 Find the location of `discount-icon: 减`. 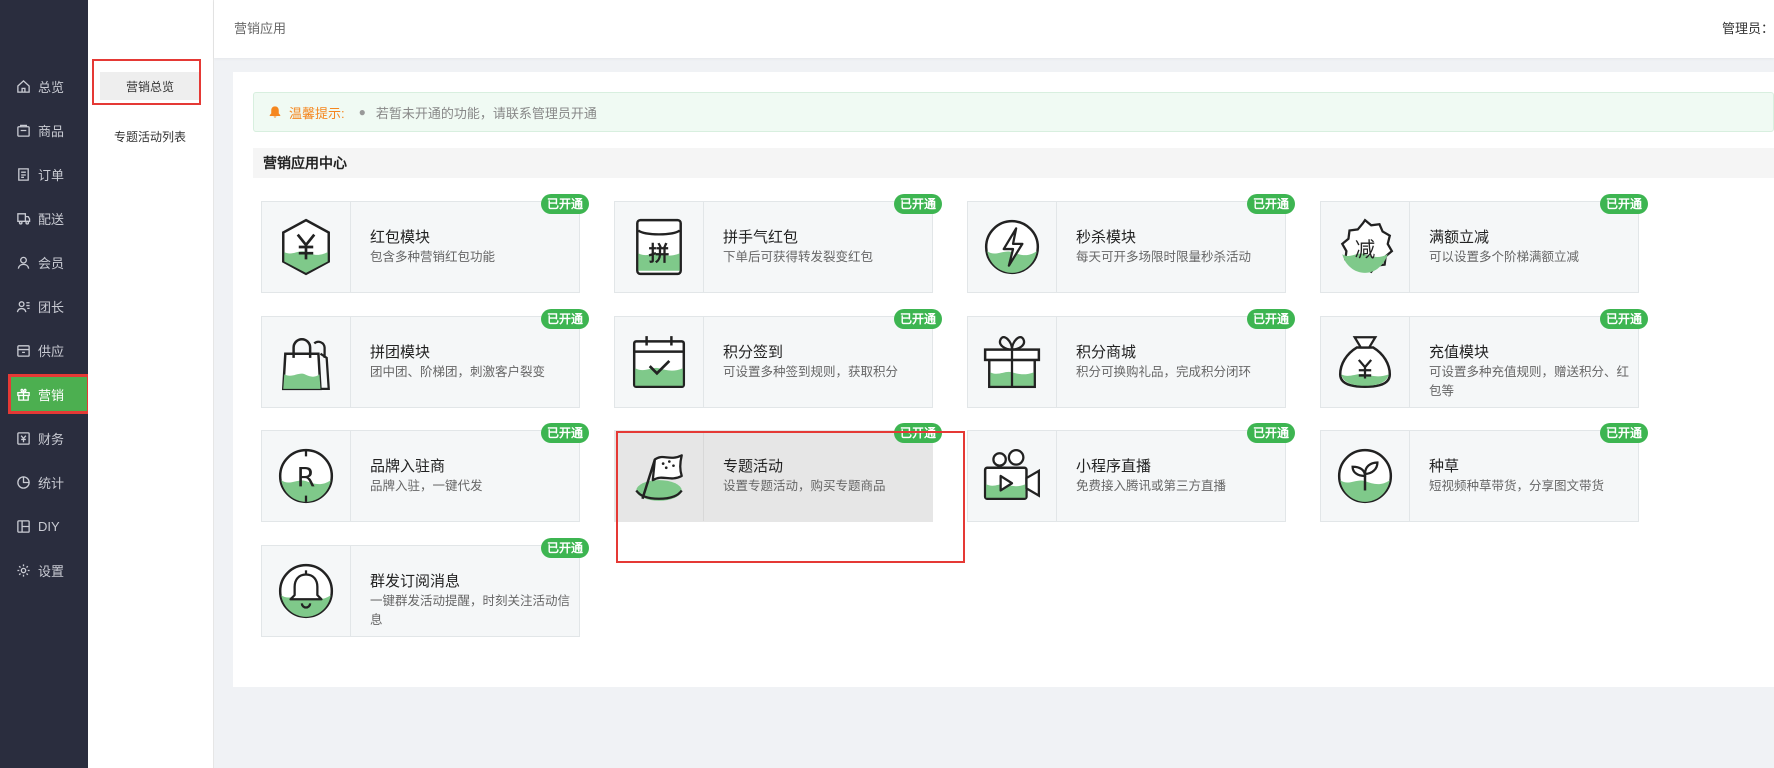

discount-icon: 减 is located at coordinates (1367, 246).